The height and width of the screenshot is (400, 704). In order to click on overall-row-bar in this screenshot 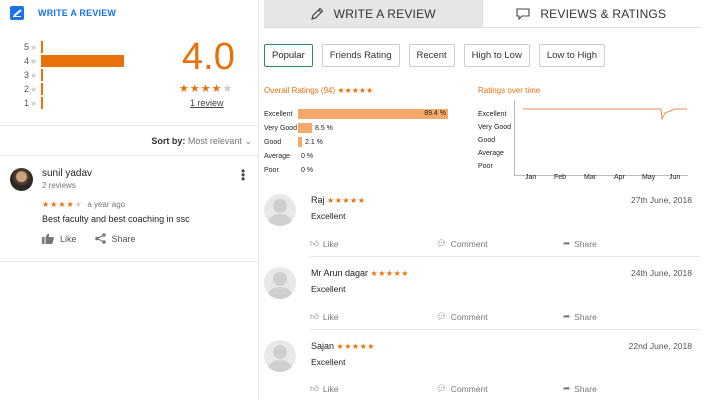, I will do `click(305, 128)`.